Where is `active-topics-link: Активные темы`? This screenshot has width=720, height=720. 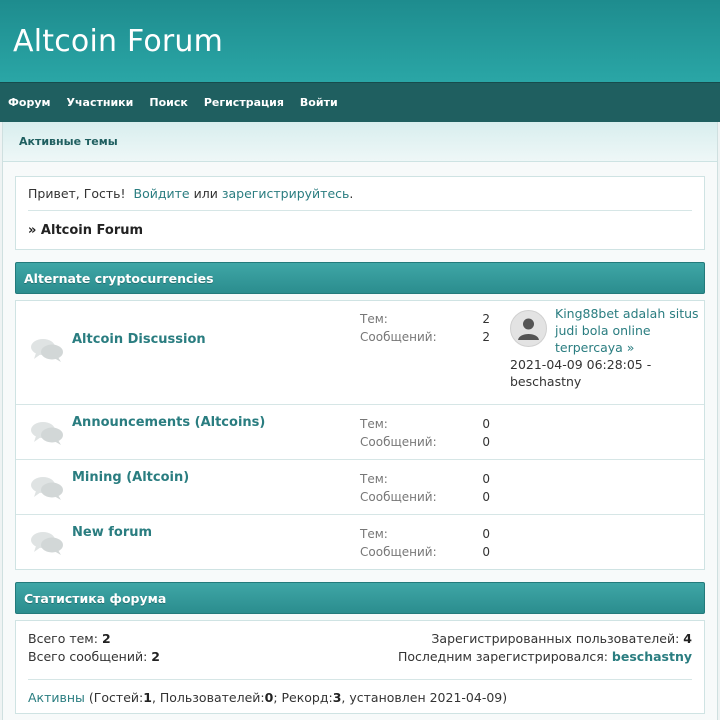 active-topics-link: Активные темы is located at coordinates (68, 141).